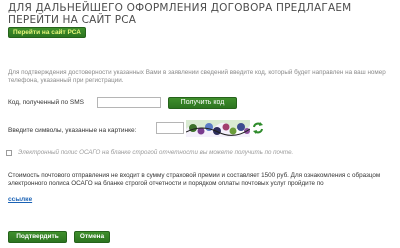 The image size is (400, 248). Describe the element at coordinates (37, 237) in the screenshot. I see `confirm-button: Подтвердить` at that location.